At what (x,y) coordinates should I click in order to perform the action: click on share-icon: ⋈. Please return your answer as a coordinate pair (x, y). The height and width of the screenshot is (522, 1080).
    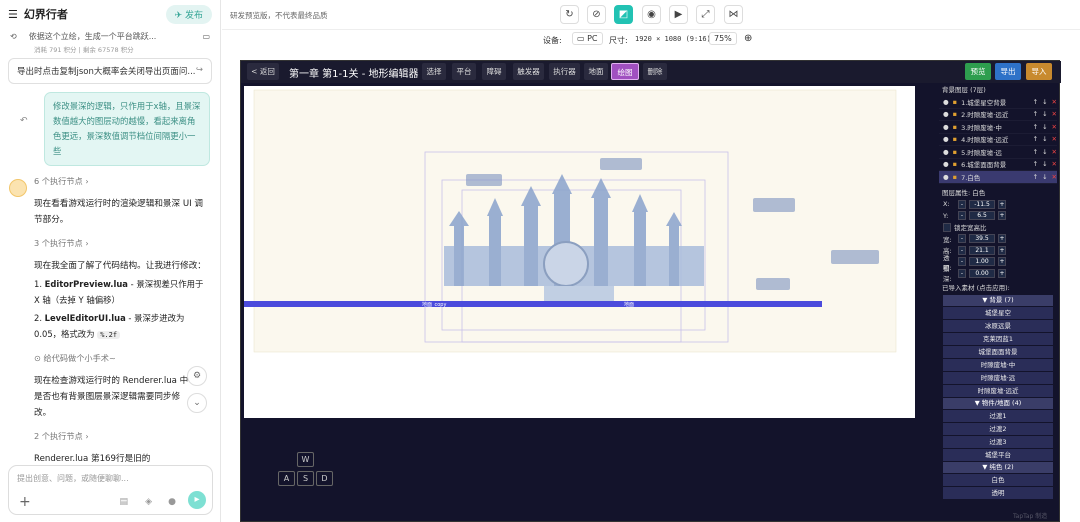
    Looking at the image, I should click on (733, 14).